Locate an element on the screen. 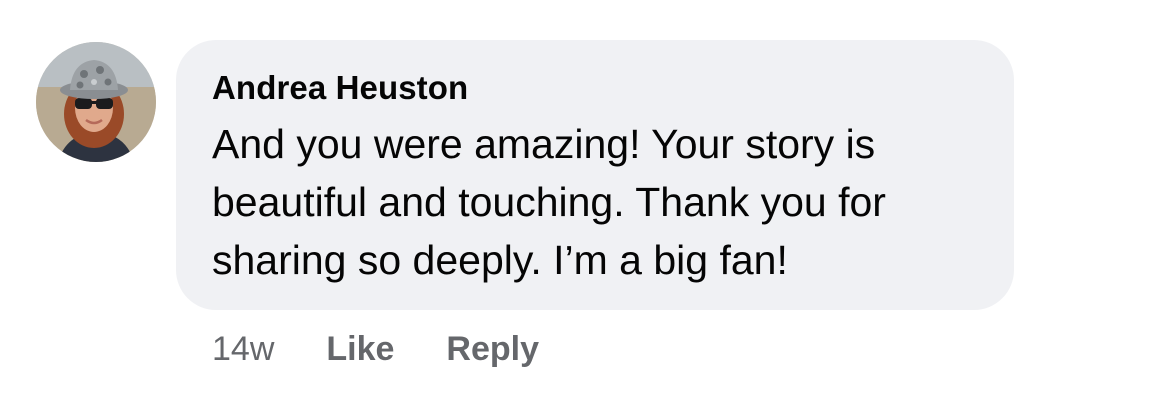  comment-actions: 14w Like Reply is located at coordinates (401, 349).